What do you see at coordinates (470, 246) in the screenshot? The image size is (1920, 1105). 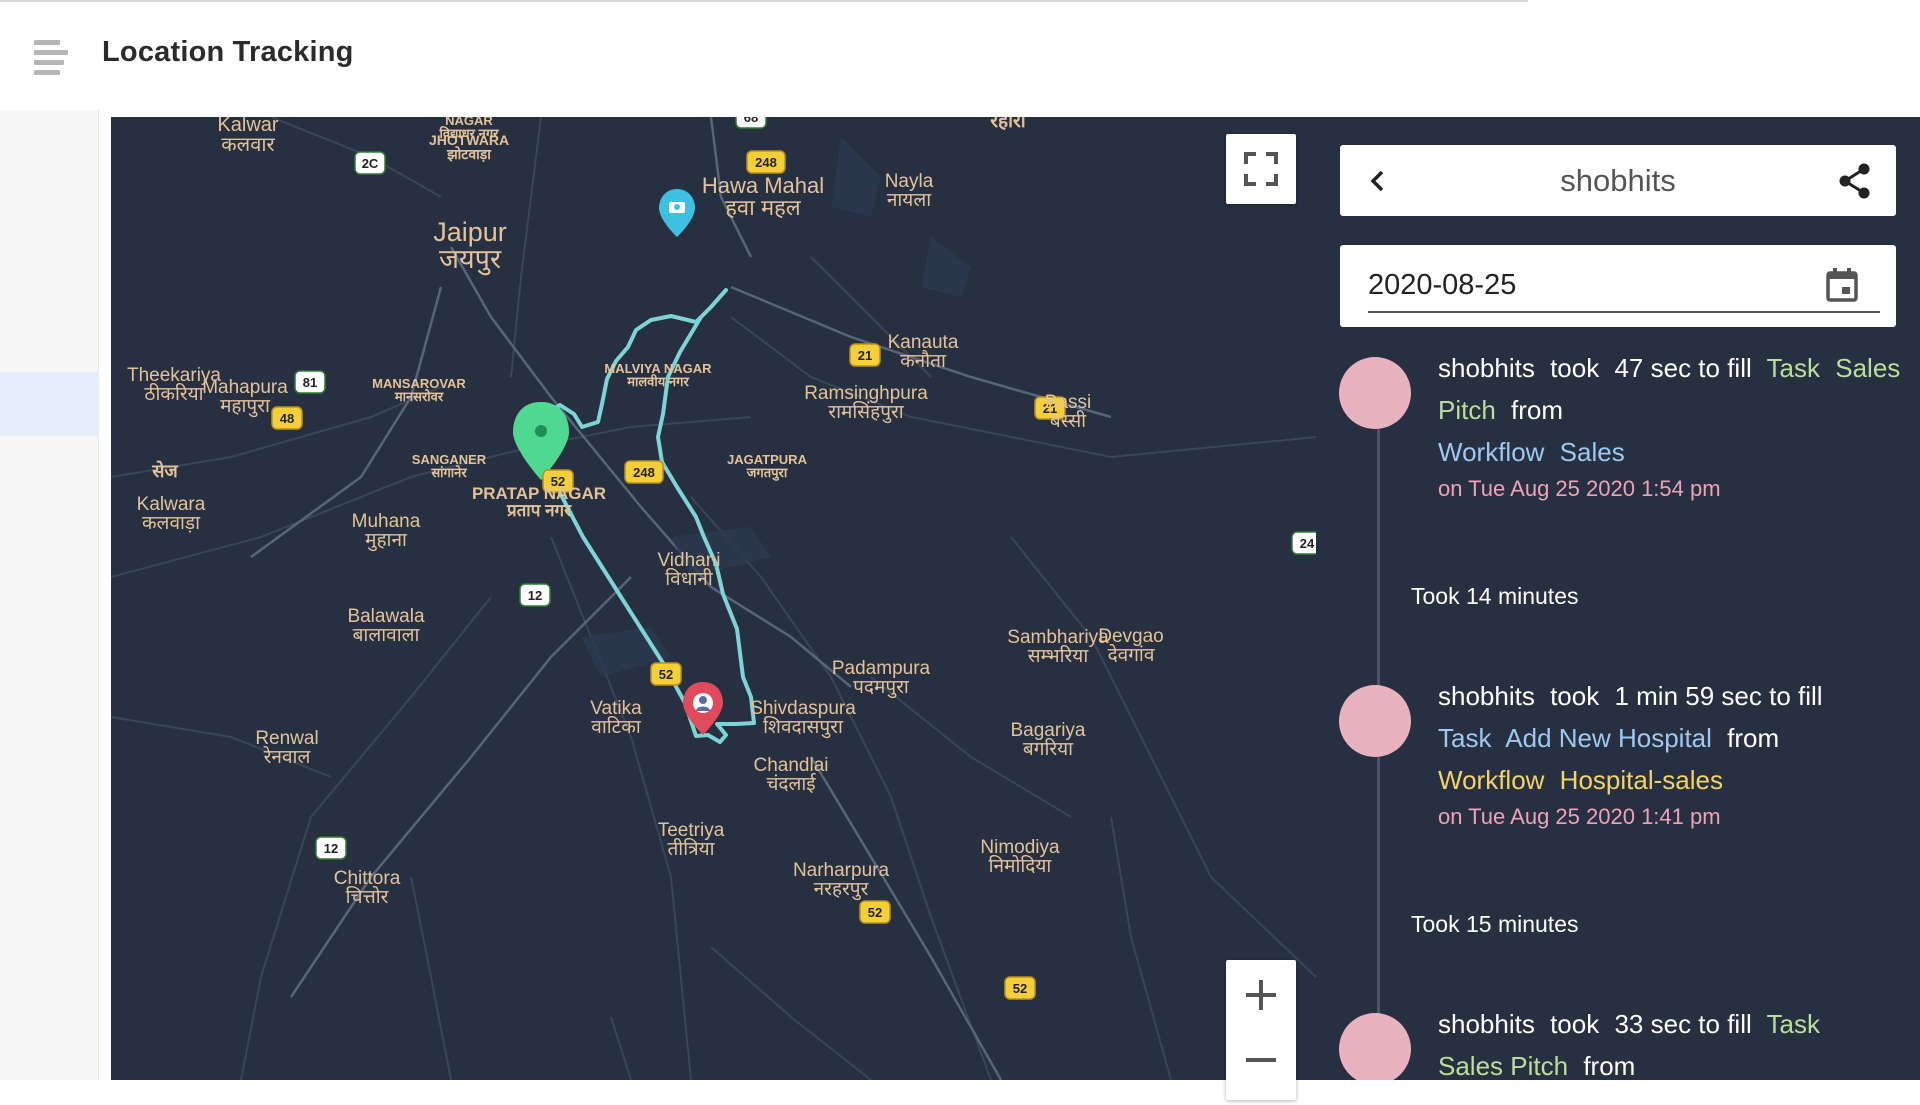 I see `map-place-label: Jaipur जयपुर` at bounding box center [470, 246].